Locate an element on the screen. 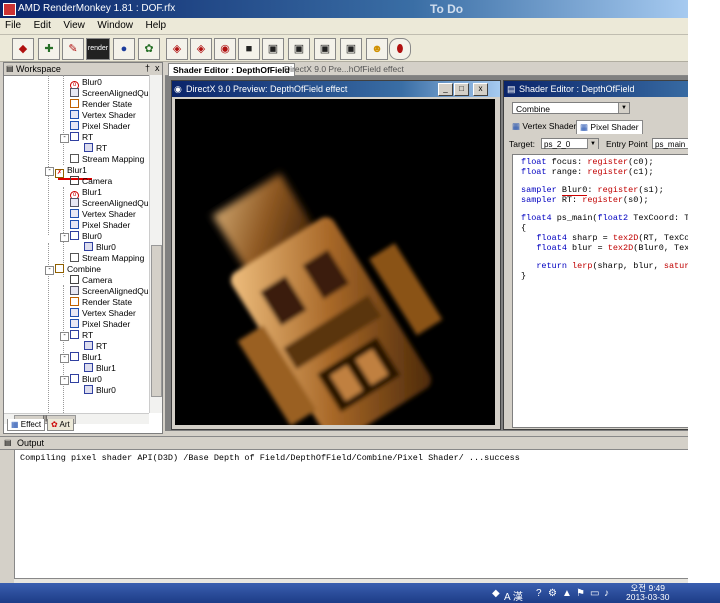  maximize-button: □ is located at coordinates (461, 89).